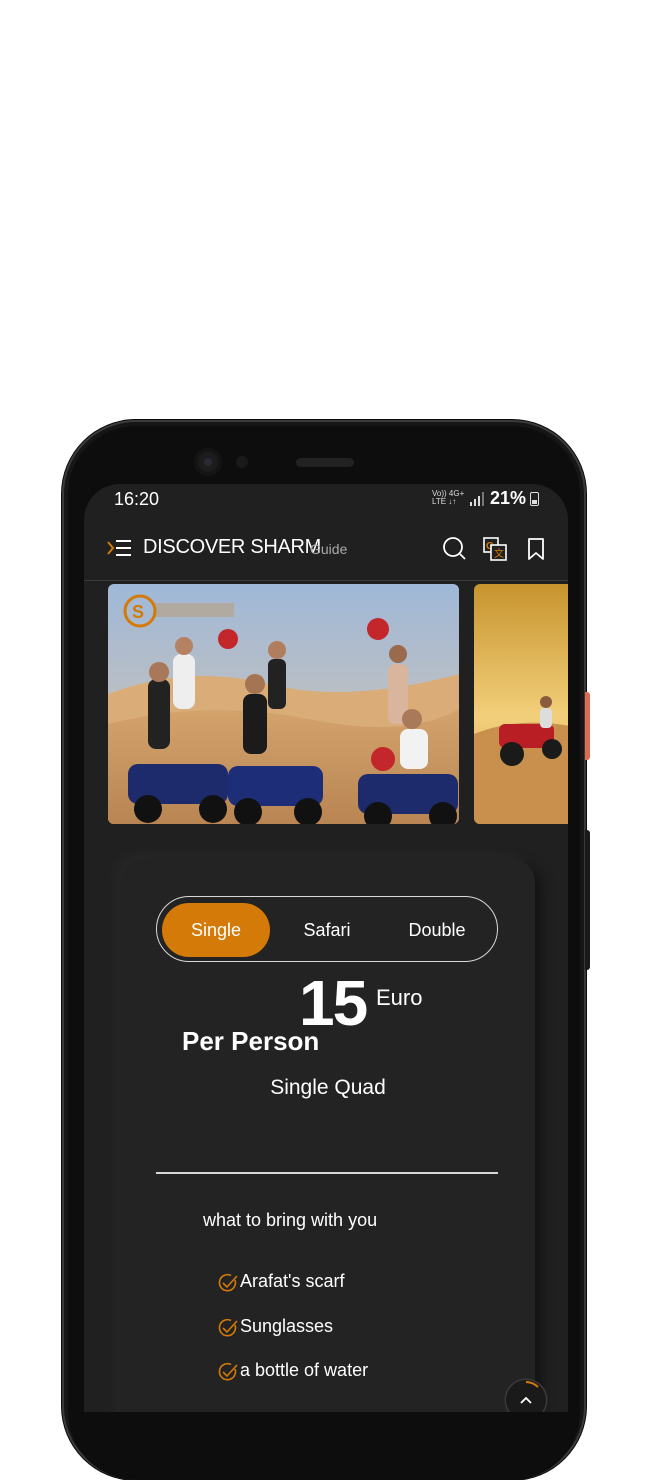 The width and height of the screenshot is (652, 1480). Describe the element at coordinates (536, 549) in the screenshot. I see `bookmark-icon` at that location.